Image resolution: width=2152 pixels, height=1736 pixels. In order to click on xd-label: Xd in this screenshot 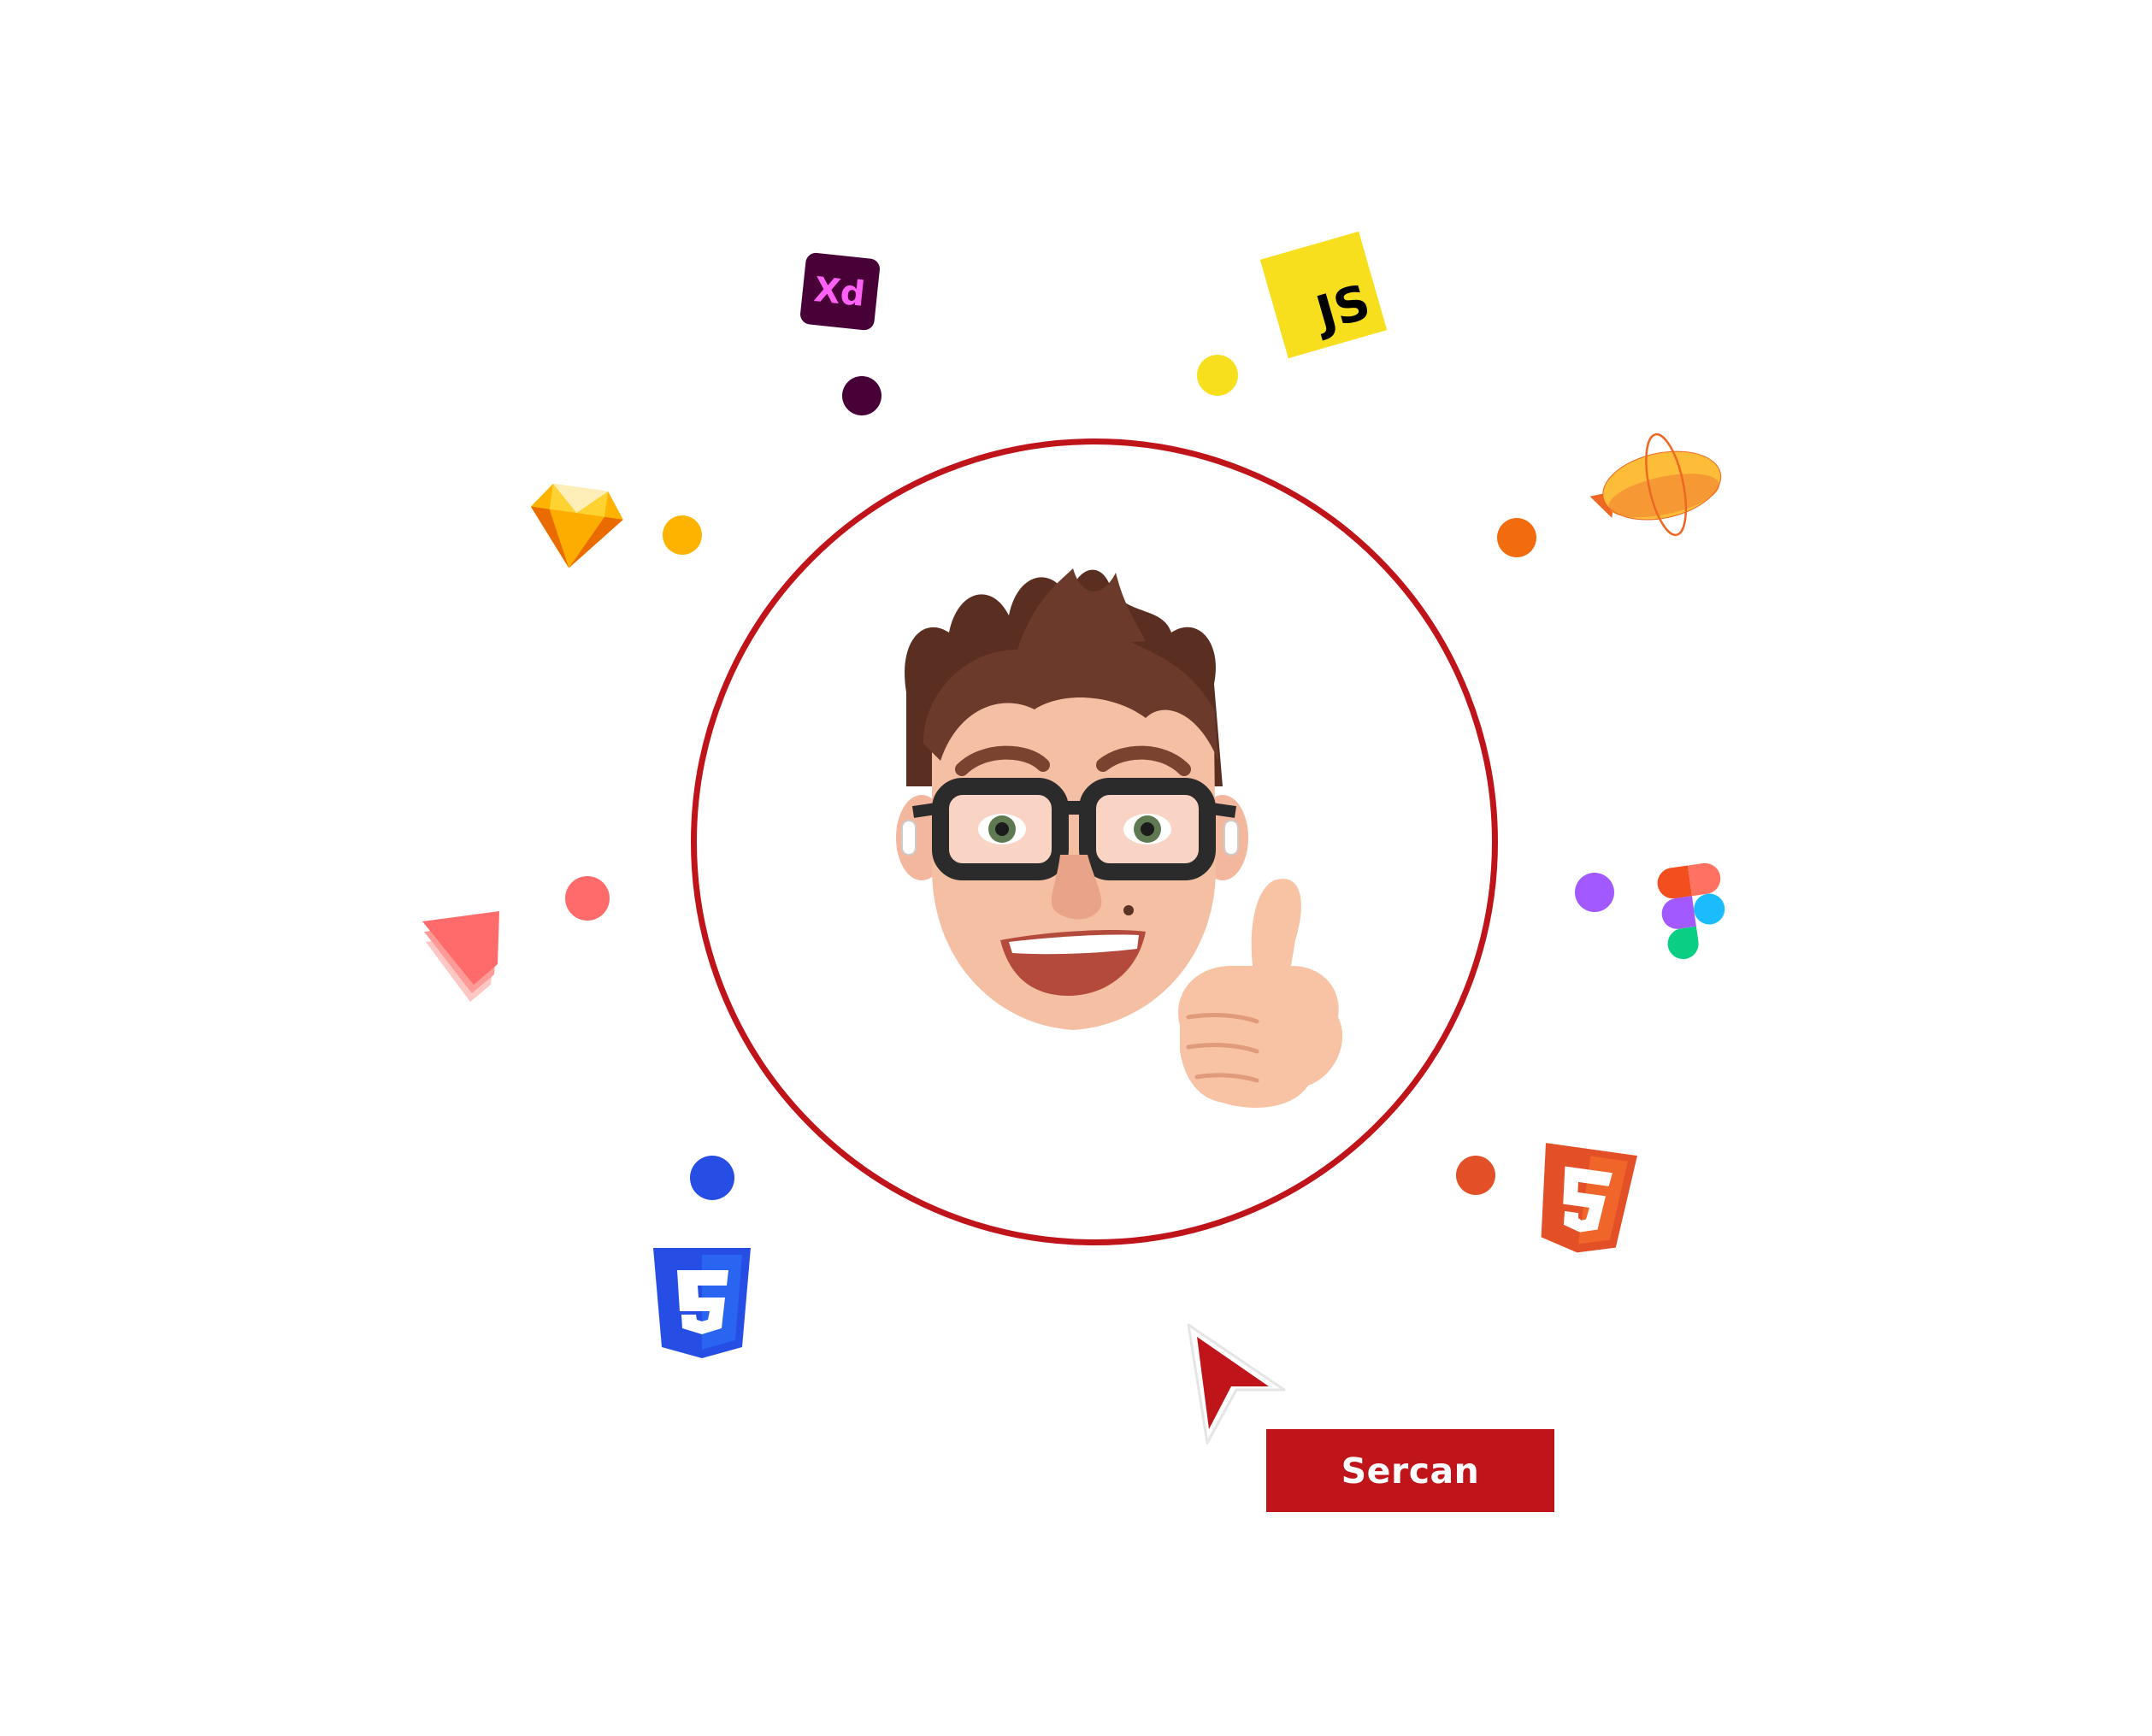, I will do `click(839, 292)`.